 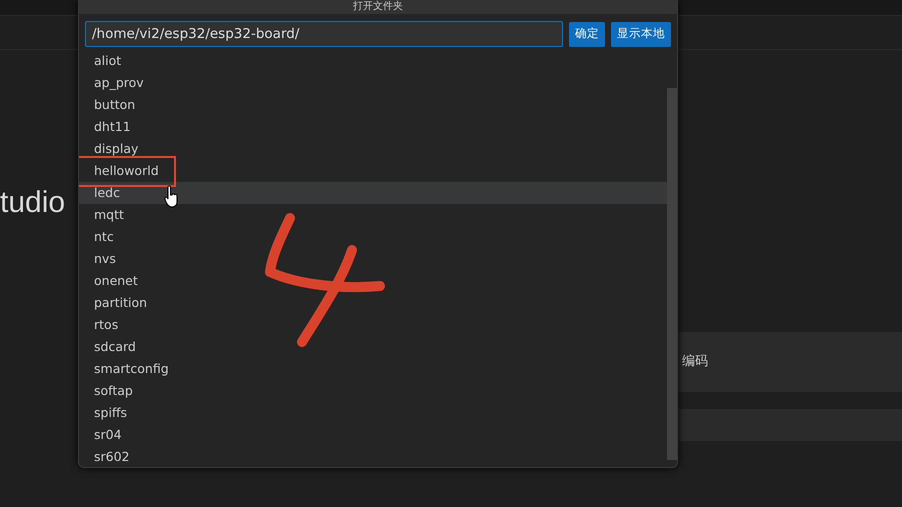 What do you see at coordinates (33, 203) in the screenshot?
I see `heading-text: tudio` at bounding box center [33, 203].